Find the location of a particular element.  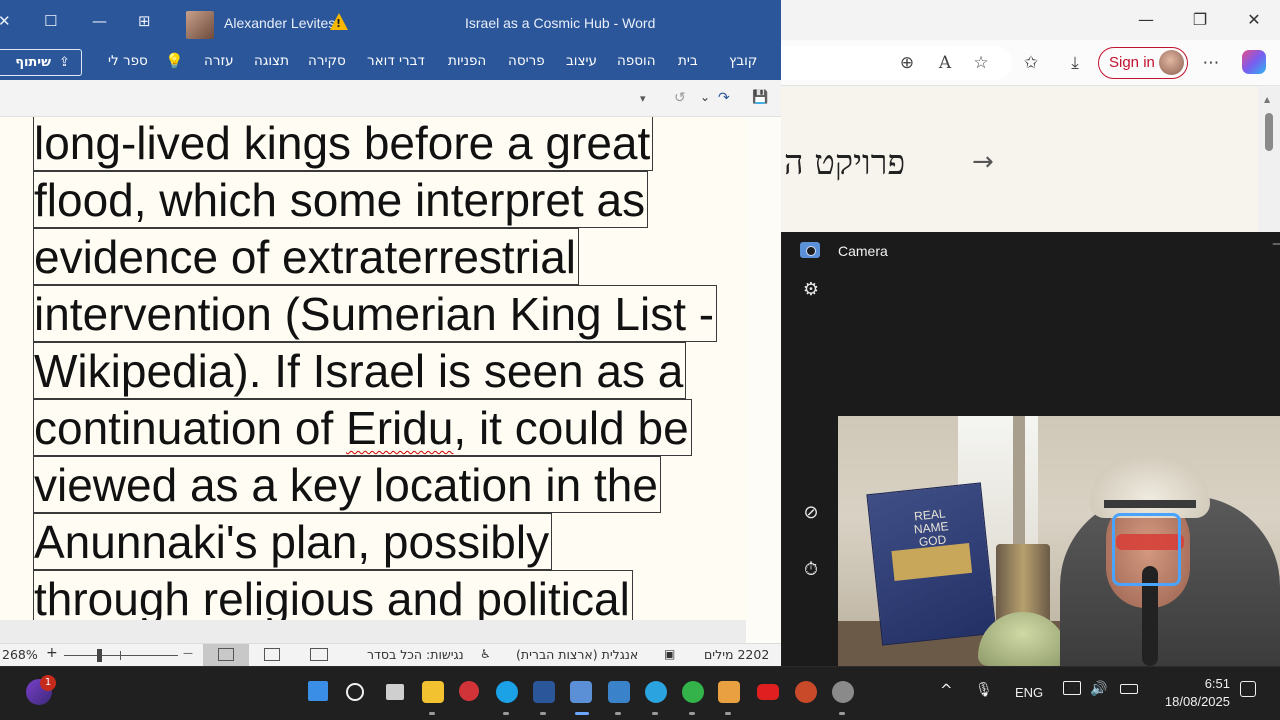

paint-icon is located at coordinates (619, 692).